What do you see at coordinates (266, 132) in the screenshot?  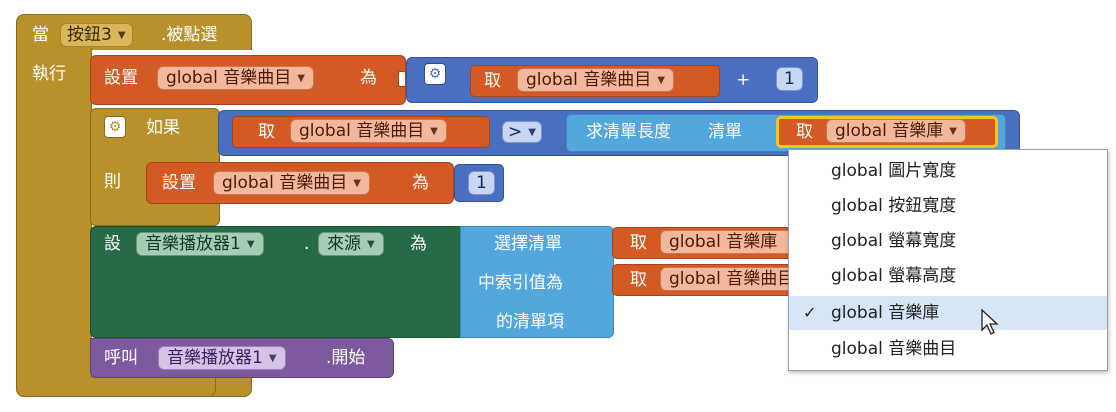 I see `compare-get-label: 取` at bounding box center [266, 132].